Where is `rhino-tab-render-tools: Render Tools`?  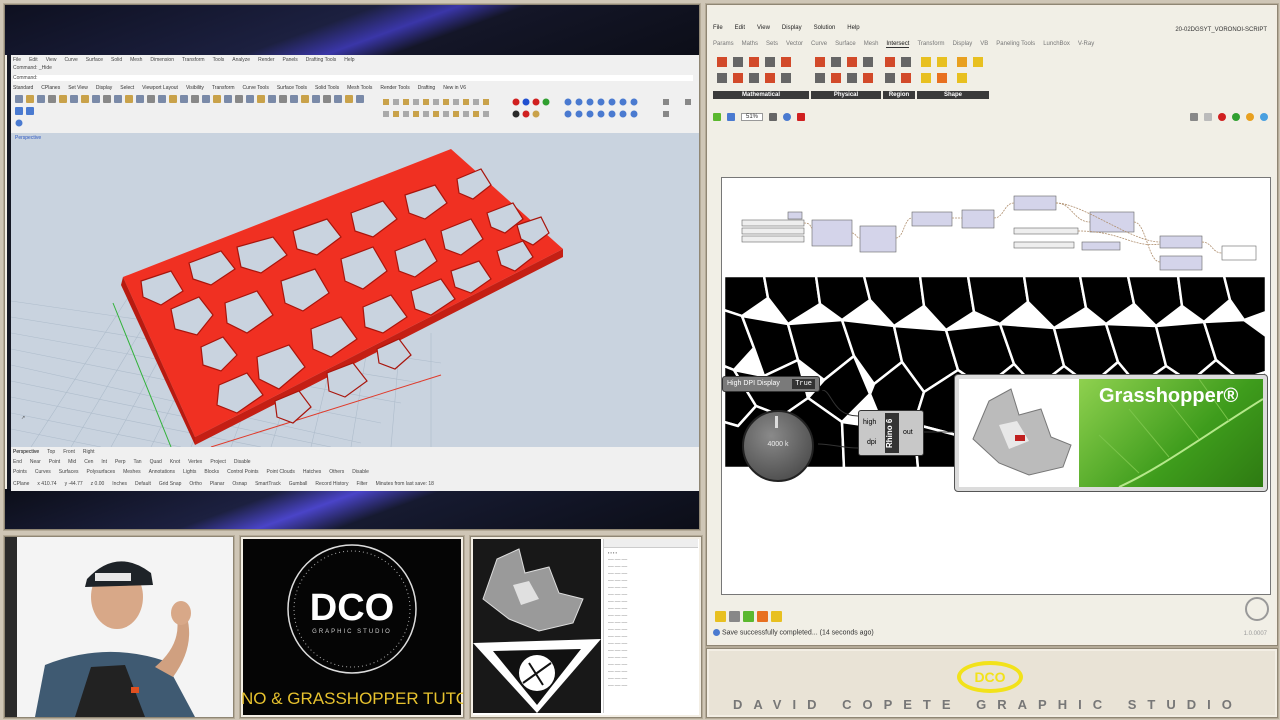
rhino-tab-render-tools: Render Tools is located at coordinates (394, 88).